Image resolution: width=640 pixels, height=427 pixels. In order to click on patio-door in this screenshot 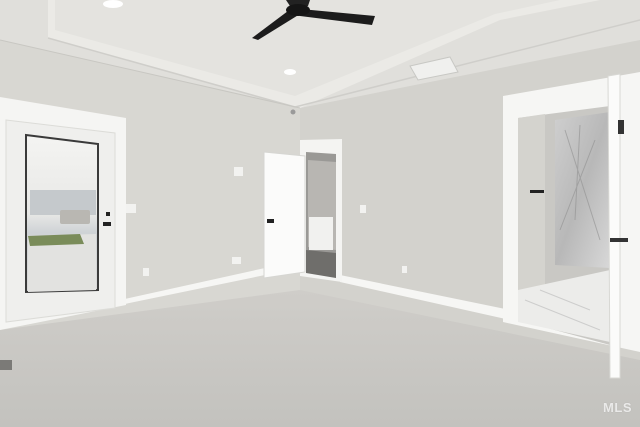, I will do `click(63, 213)`.